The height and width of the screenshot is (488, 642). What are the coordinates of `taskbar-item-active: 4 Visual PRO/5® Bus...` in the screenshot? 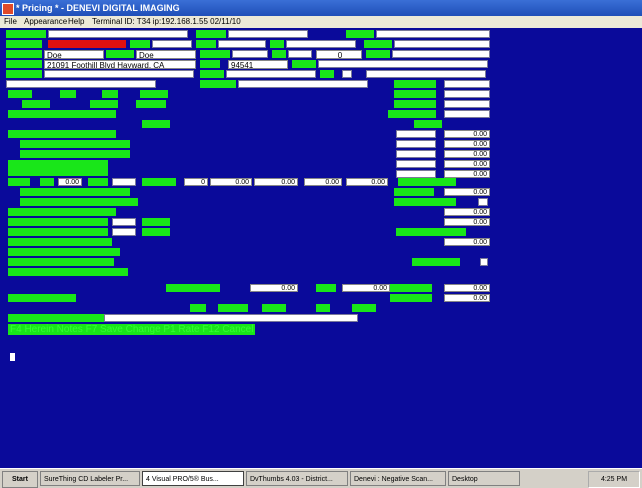 It's located at (193, 478).